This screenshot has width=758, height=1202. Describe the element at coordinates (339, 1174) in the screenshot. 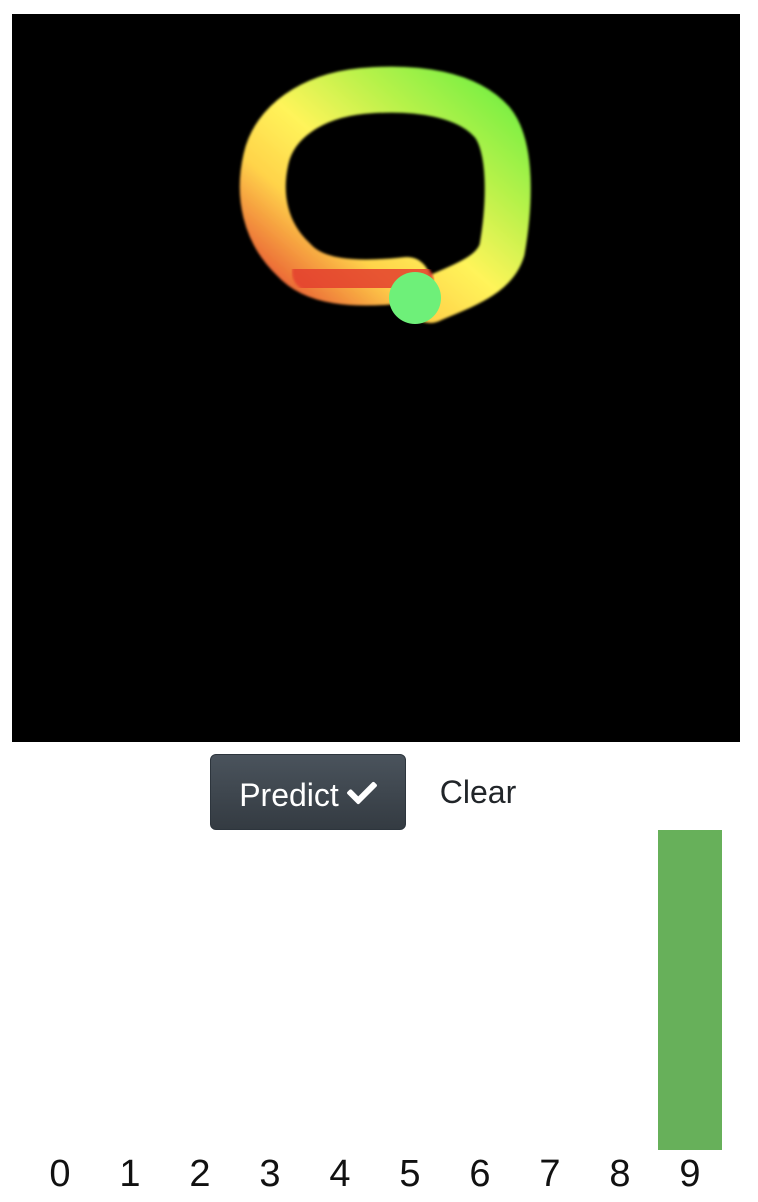

I see `tick-label-4: 4` at that location.